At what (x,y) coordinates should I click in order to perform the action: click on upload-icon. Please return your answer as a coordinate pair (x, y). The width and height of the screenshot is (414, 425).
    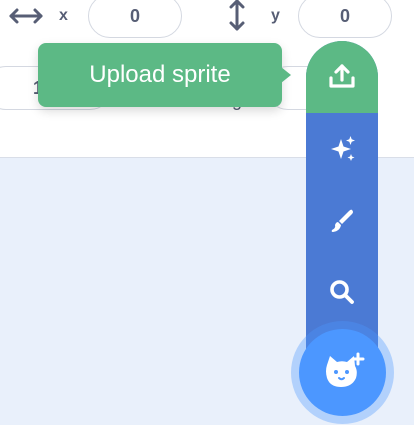
    Looking at the image, I should click on (342, 76).